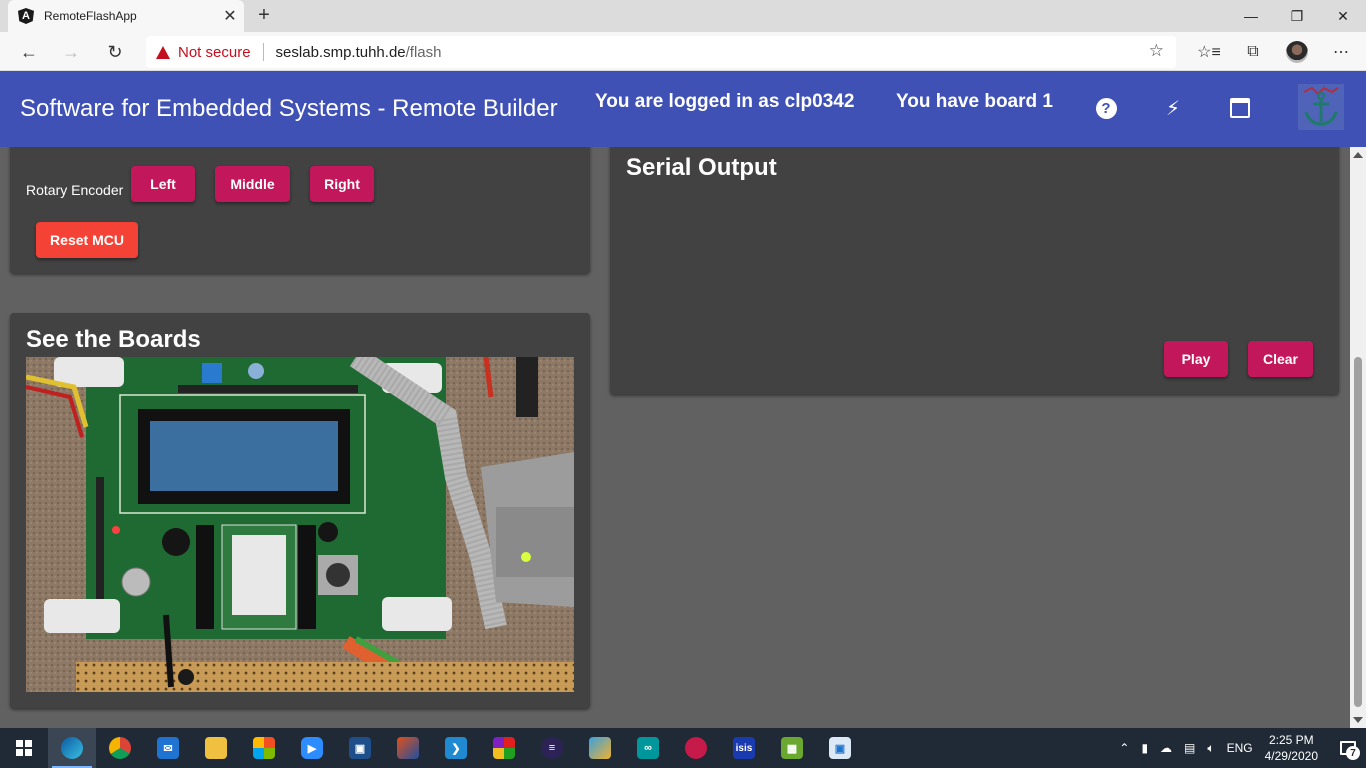 This screenshot has width=1366, height=768. I want to click on back-icon: ←, so click(29, 52).